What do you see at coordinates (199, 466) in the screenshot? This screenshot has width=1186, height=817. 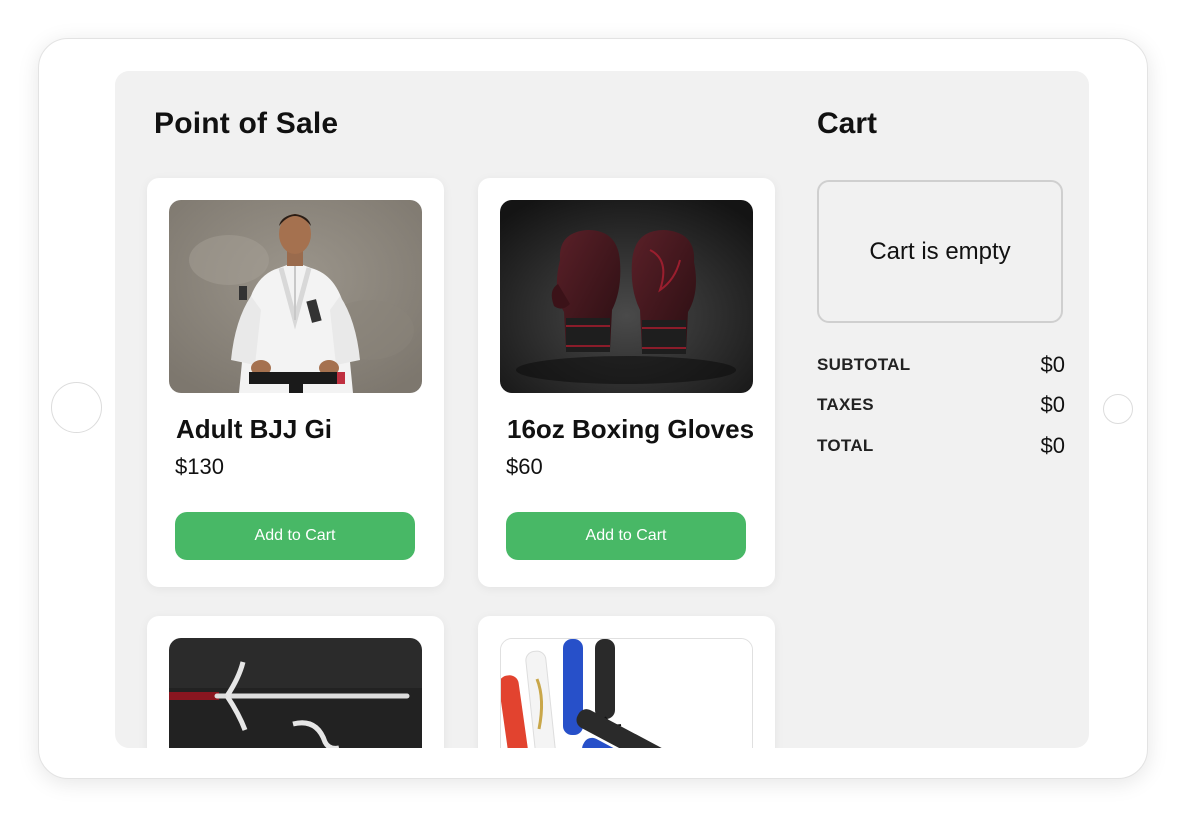 I see `product-price: $130` at bounding box center [199, 466].